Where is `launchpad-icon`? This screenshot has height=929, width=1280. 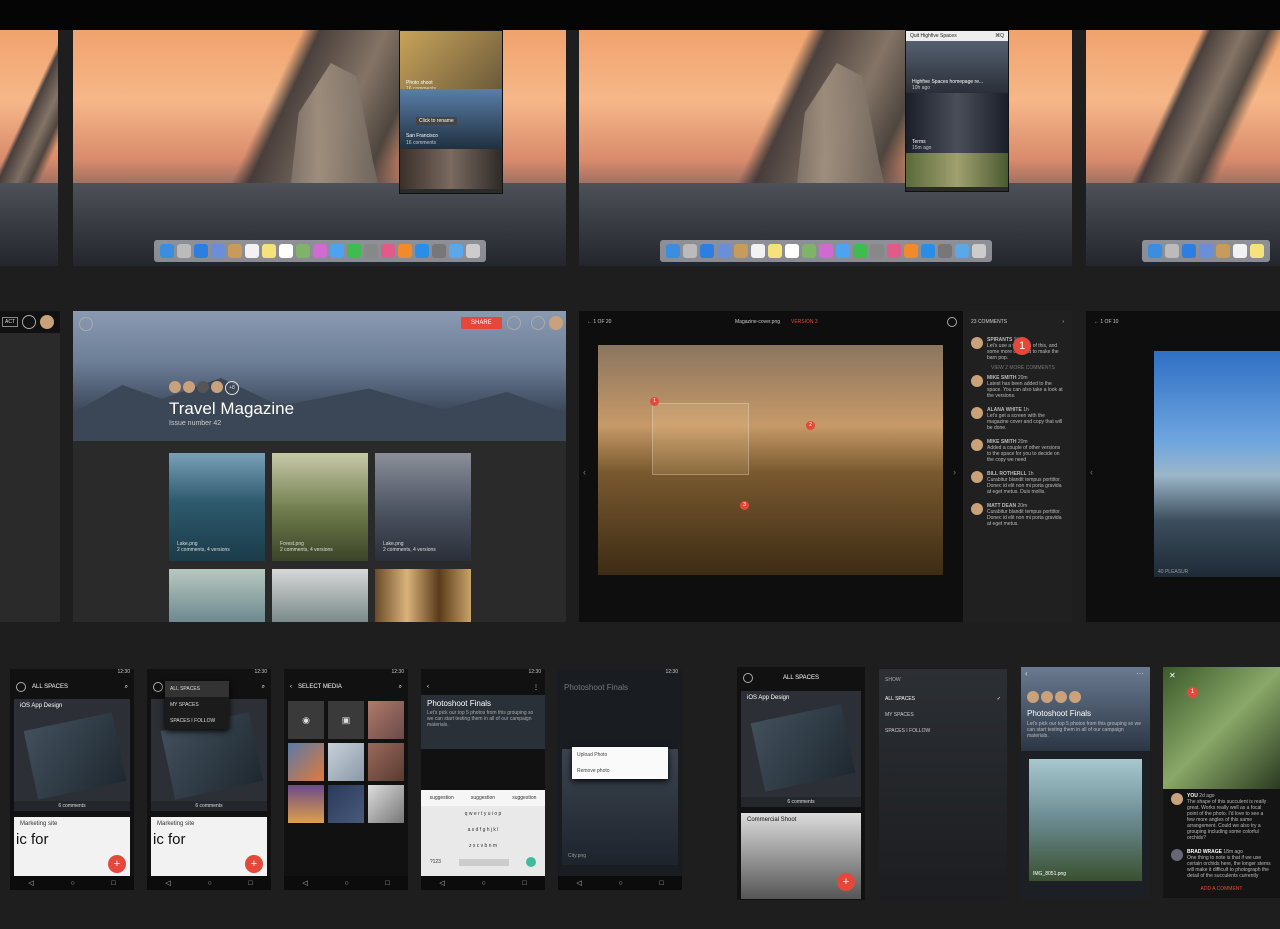
launchpad-icon is located at coordinates (183, 251).